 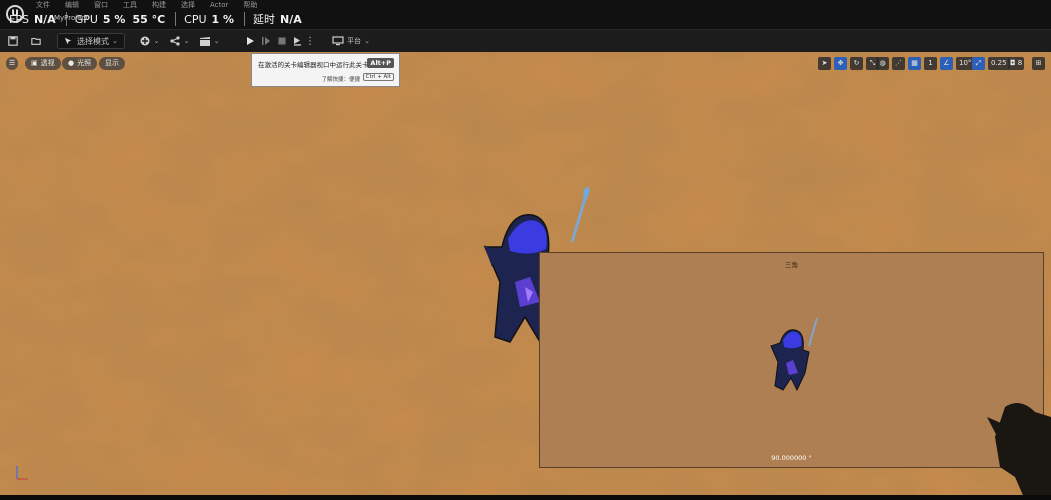 I want to click on grid-snap-toggle: ▦, so click(x=914, y=63).